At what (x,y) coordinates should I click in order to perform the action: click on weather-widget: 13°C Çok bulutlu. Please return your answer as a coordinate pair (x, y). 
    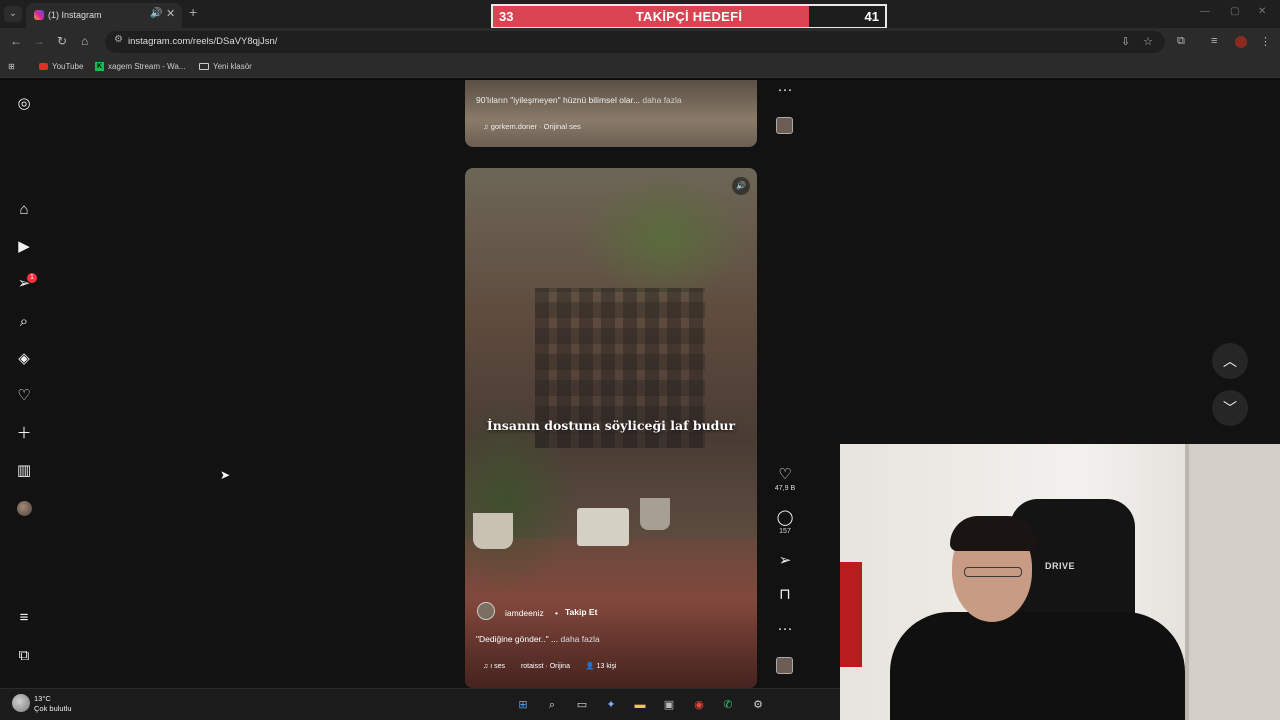
    Looking at the image, I should click on (53, 704).